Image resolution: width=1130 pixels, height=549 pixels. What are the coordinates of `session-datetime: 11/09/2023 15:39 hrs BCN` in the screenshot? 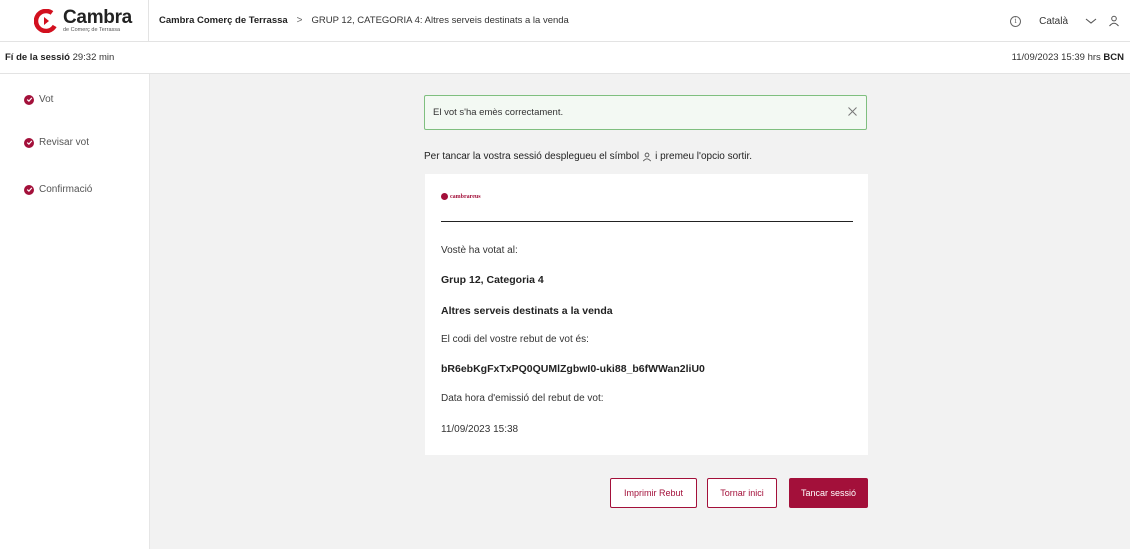 It's located at (1068, 57).